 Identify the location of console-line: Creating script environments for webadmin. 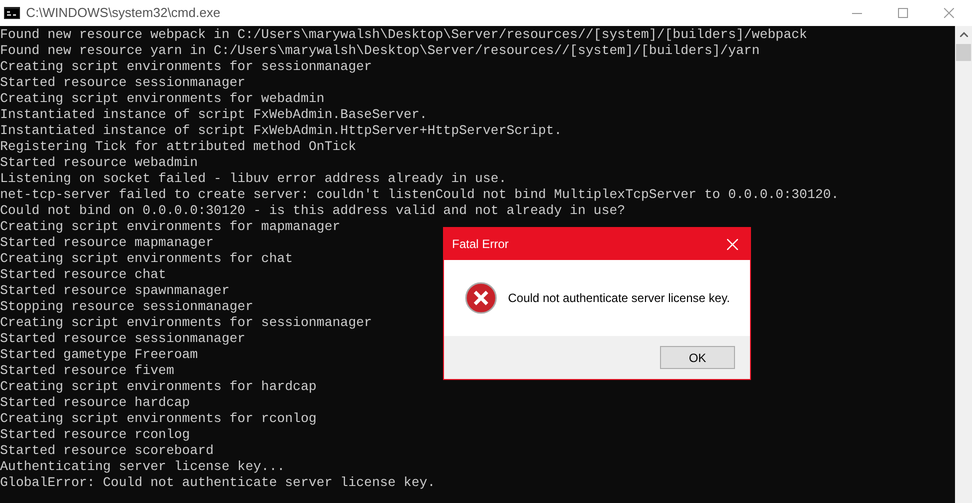
(162, 99).